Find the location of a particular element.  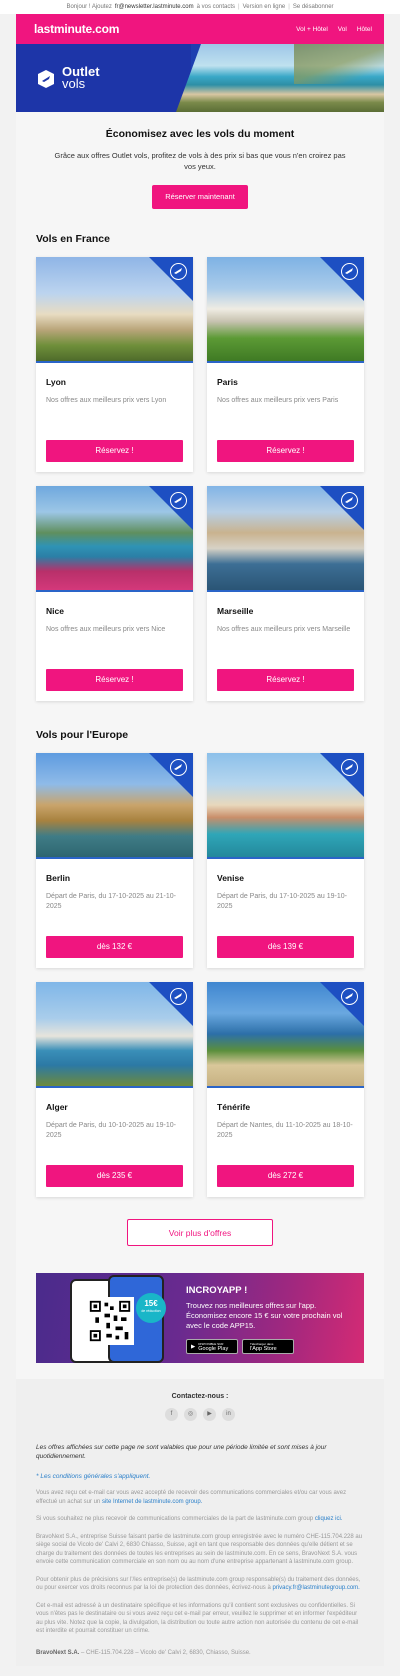

intro-title: Économisez avec les vols du moment is located at coordinates (200, 134).